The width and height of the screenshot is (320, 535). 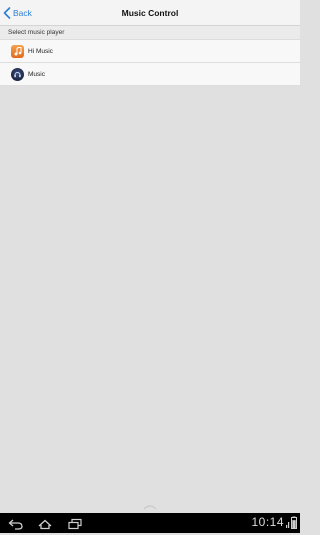 I want to click on drag-handle, so click(x=150, y=504).